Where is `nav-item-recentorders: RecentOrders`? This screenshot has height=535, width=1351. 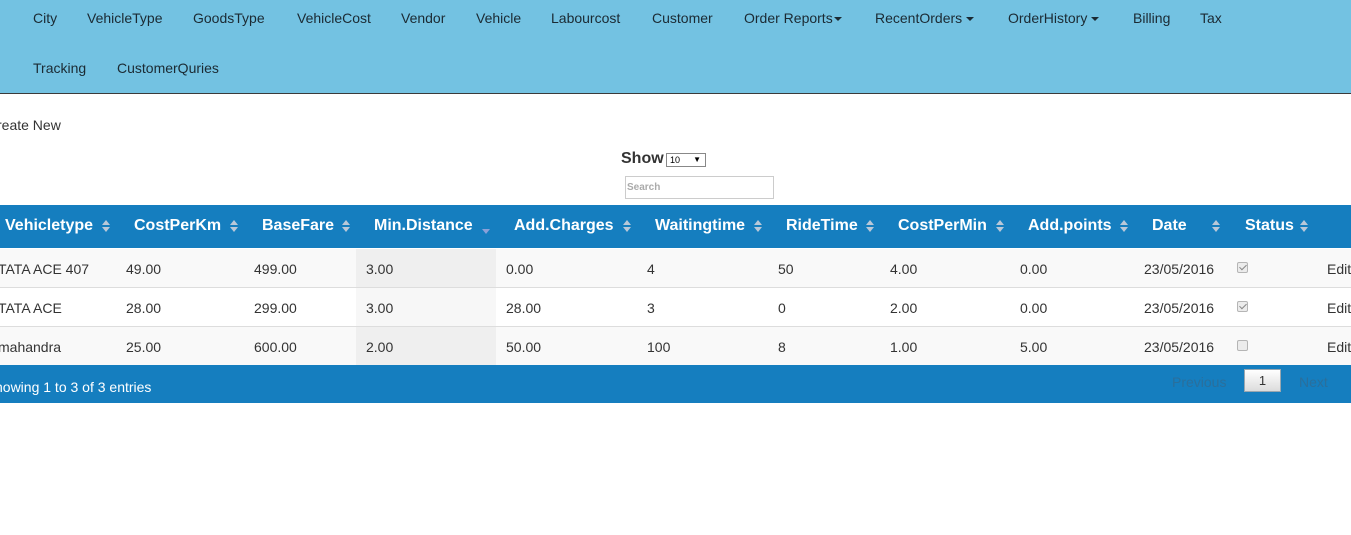
nav-item-recentorders: RecentOrders is located at coordinates (925, 18).